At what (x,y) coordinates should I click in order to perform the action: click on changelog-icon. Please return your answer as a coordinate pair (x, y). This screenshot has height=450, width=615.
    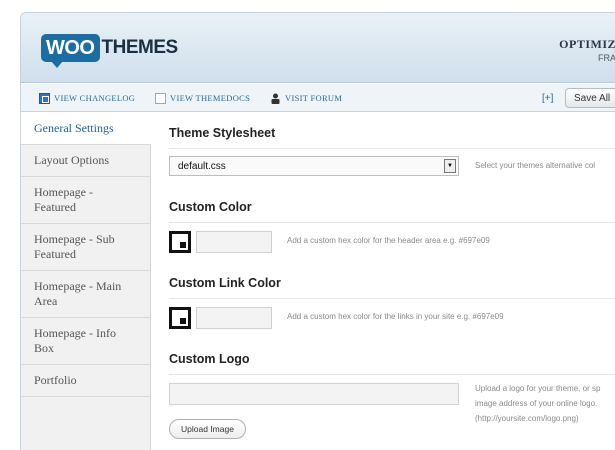
    Looking at the image, I should click on (44, 98).